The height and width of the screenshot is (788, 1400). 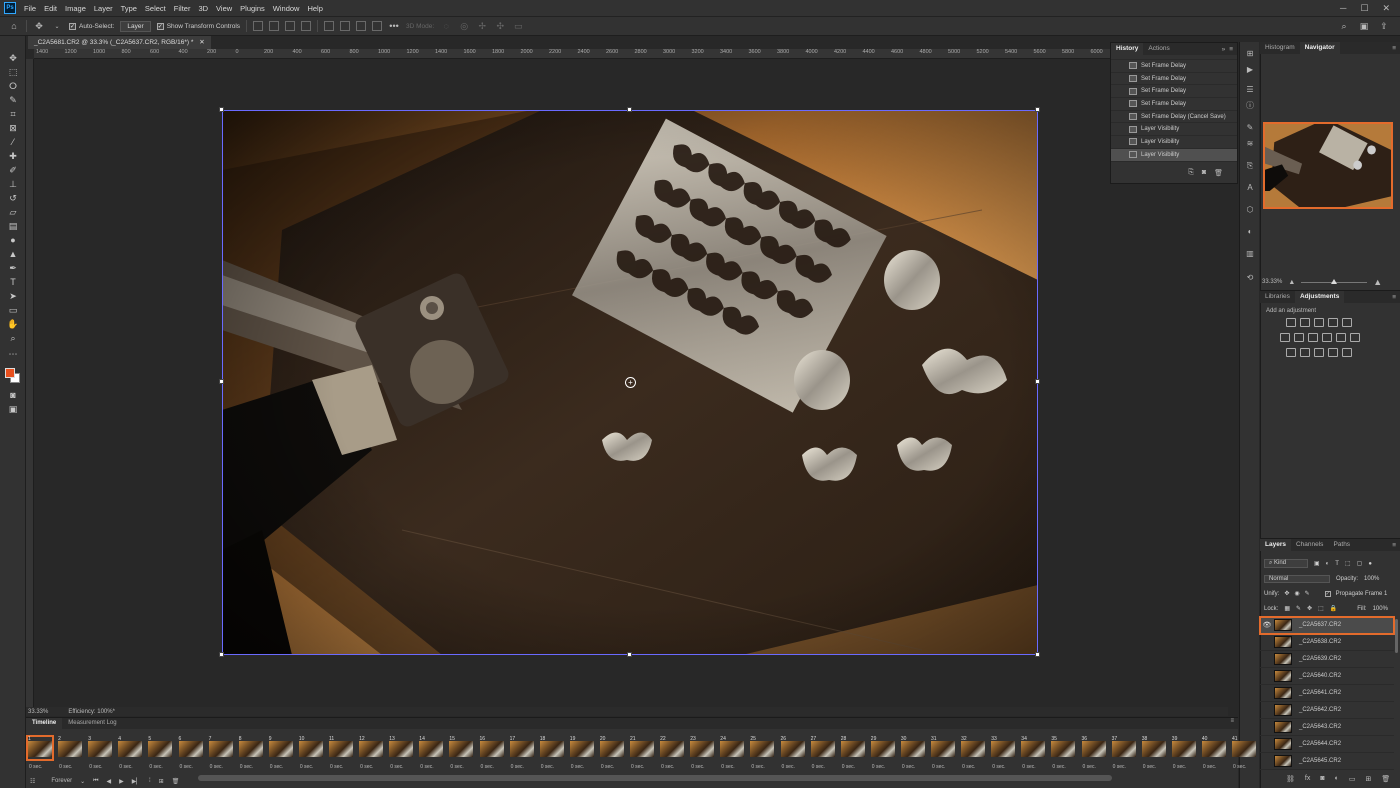 I want to click on tab-measurement-log: Measurement Log, so click(x=92, y=723).